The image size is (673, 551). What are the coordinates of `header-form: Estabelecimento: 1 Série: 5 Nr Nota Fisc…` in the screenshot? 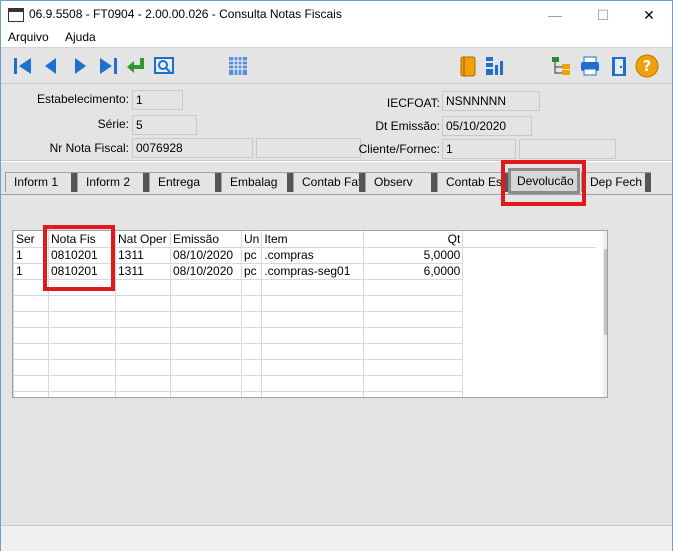 It's located at (336, 122).